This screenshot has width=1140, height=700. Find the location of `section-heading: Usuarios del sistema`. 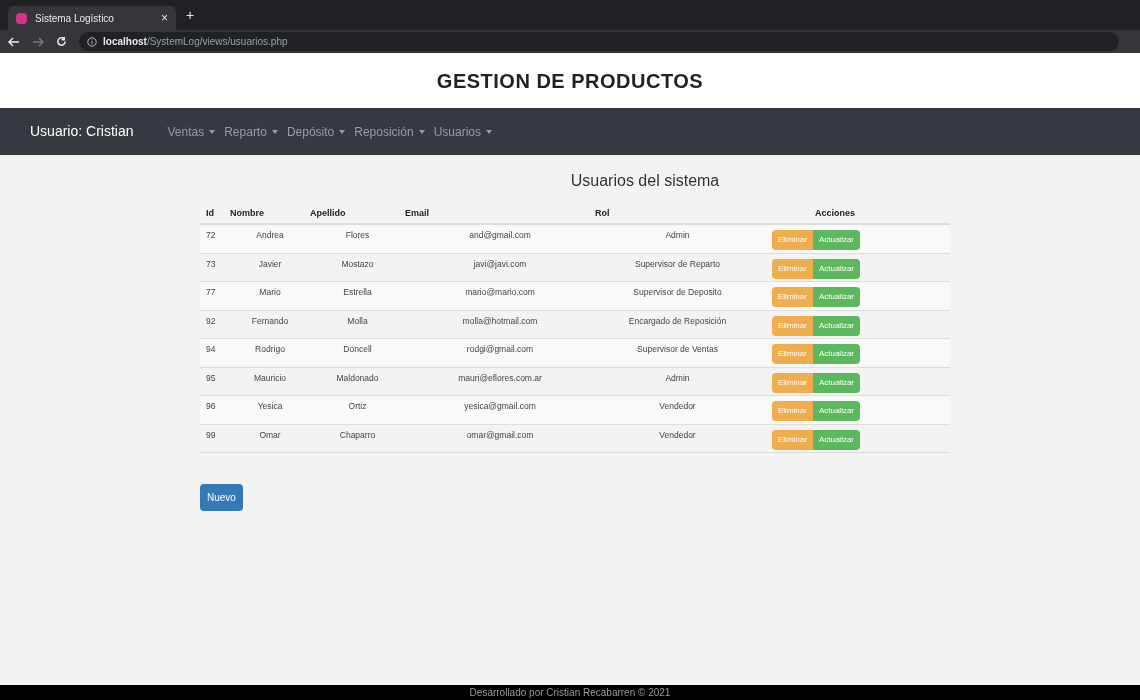

section-heading: Usuarios del sistema is located at coordinates (645, 181).